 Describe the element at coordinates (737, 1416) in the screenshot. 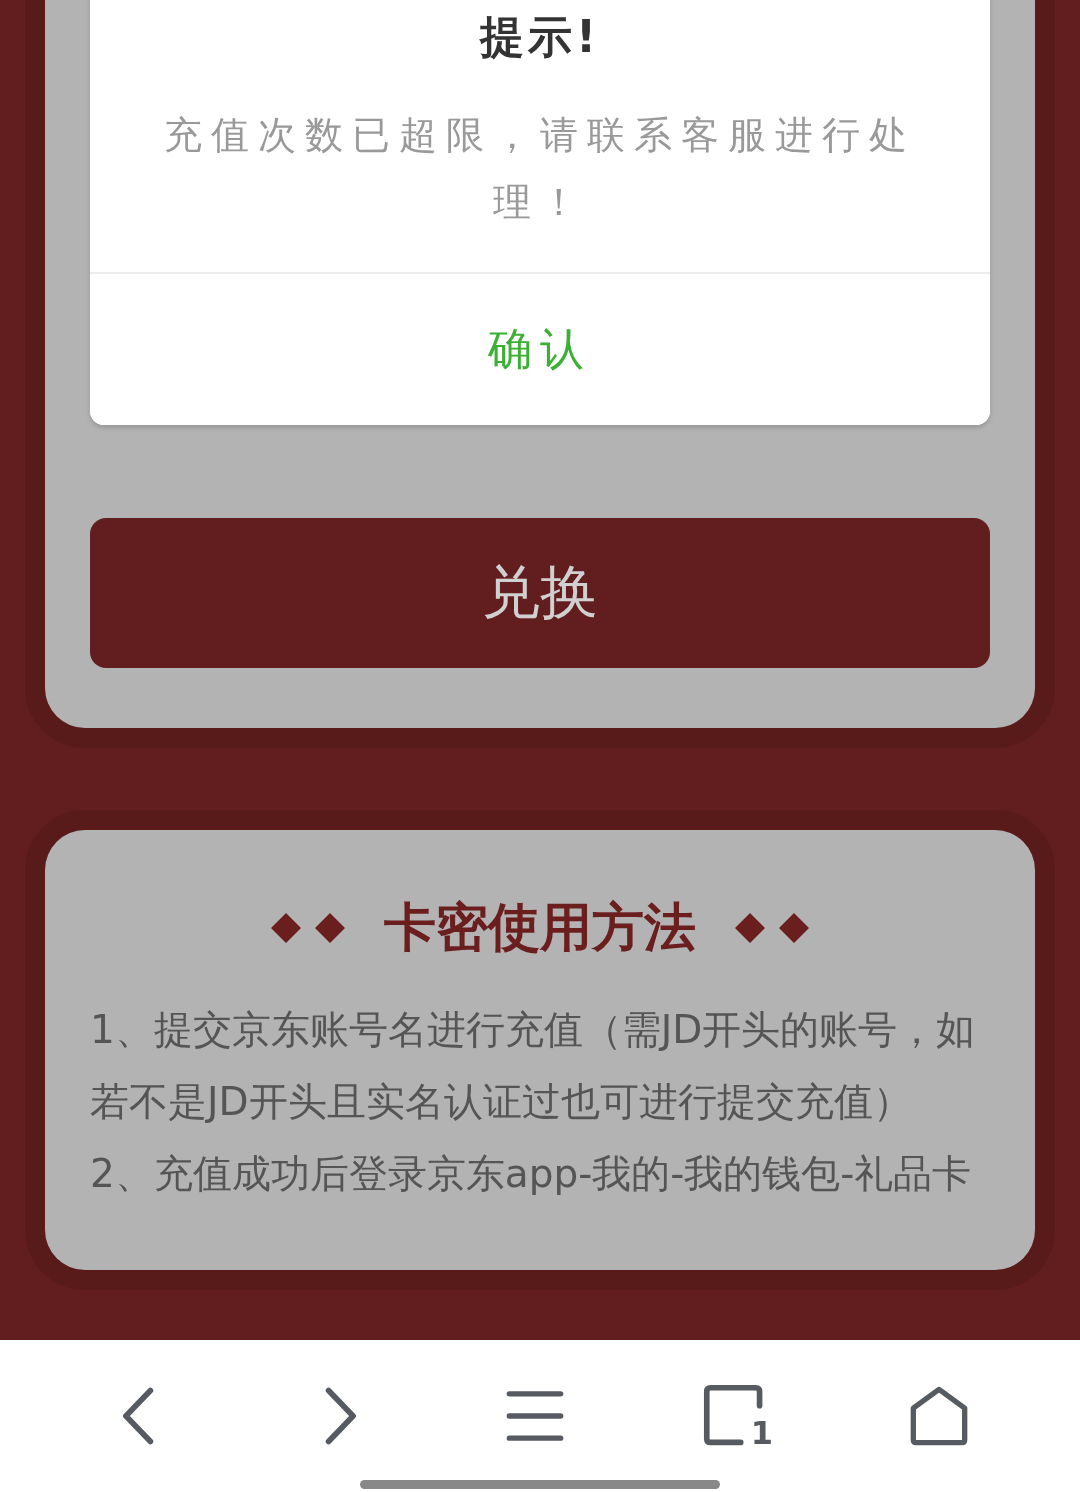

I see `tabs-button: 1` at that location.